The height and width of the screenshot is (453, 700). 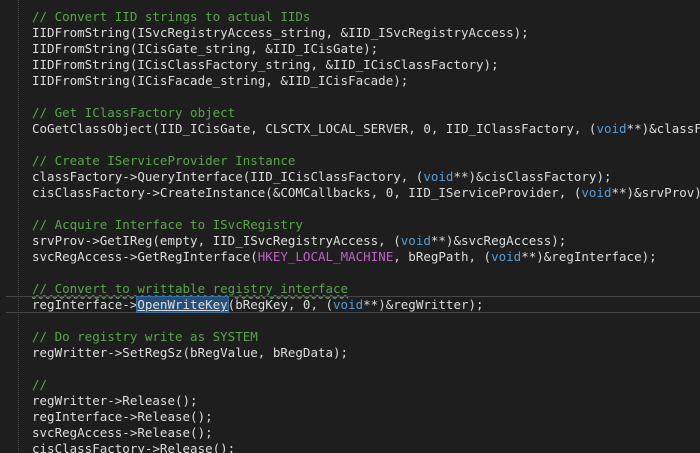 I want to click on code-text: (bRegKey, 0, (, so click(x=280, y=304).